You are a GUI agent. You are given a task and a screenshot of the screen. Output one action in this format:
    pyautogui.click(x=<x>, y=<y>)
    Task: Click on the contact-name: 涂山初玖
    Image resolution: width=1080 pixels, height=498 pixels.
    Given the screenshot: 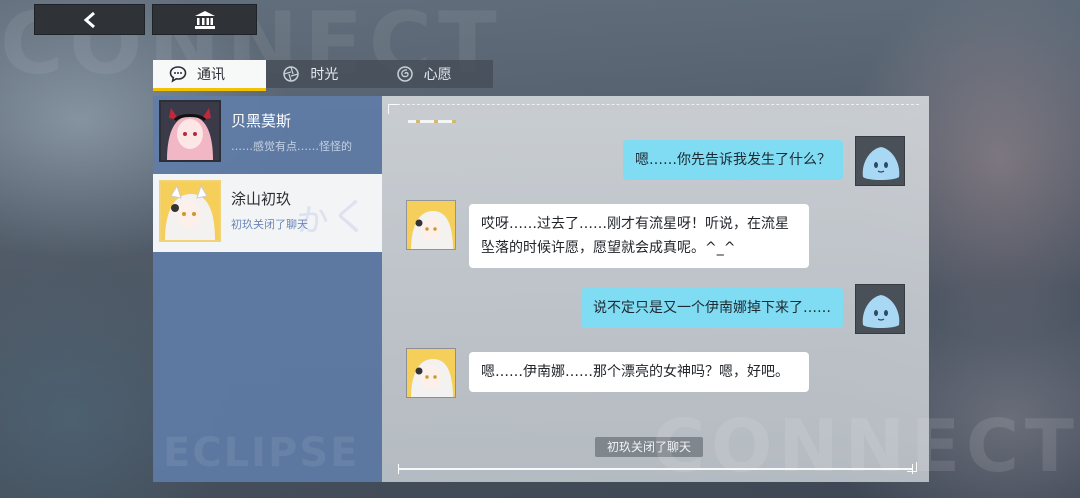 What is the action you would take?
    pyautogui.click(x=261, y=199)
    